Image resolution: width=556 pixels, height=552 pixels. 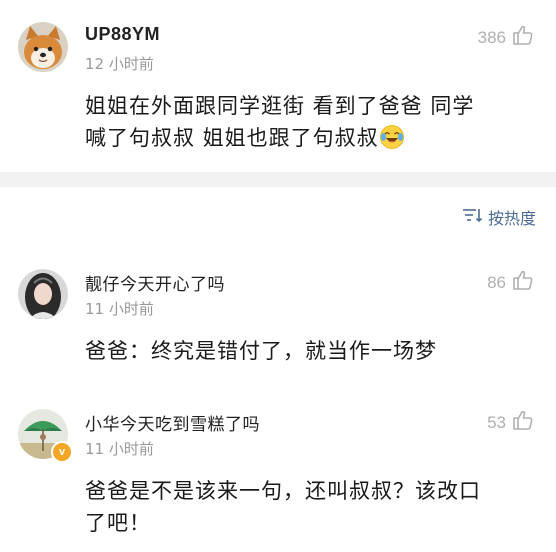 What do you see at coordinates (278, 179) in the screenshot?
I see `section-divider` at bounding box center [278, 179].